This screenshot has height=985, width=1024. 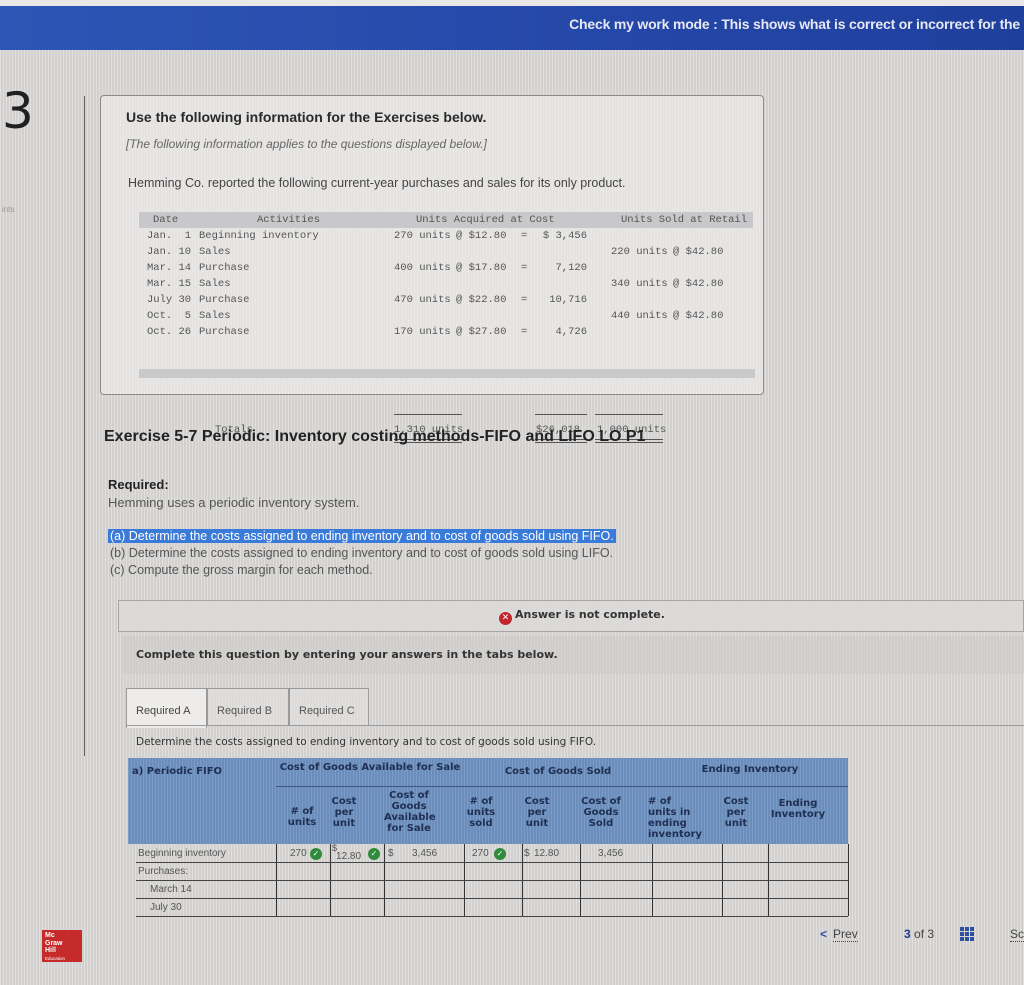 I want to click on header-date: Date, so click(x=166, y=220).